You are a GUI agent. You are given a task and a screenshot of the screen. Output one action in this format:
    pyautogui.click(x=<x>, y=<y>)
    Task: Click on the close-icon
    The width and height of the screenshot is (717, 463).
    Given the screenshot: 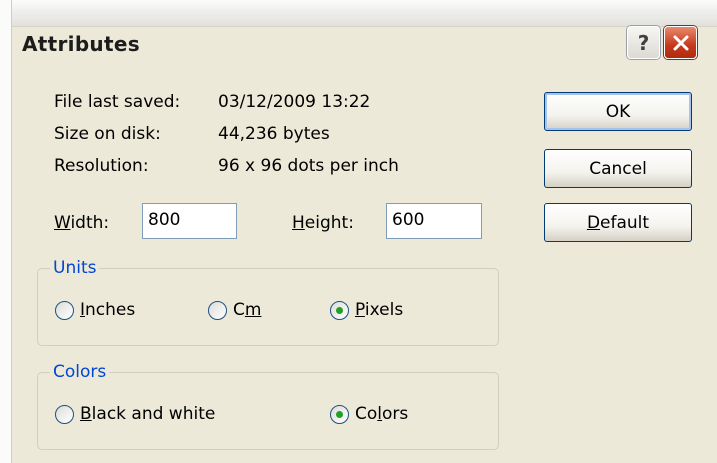 What is the action you would take?
    pyautogui.click(x=680, y=42)
    